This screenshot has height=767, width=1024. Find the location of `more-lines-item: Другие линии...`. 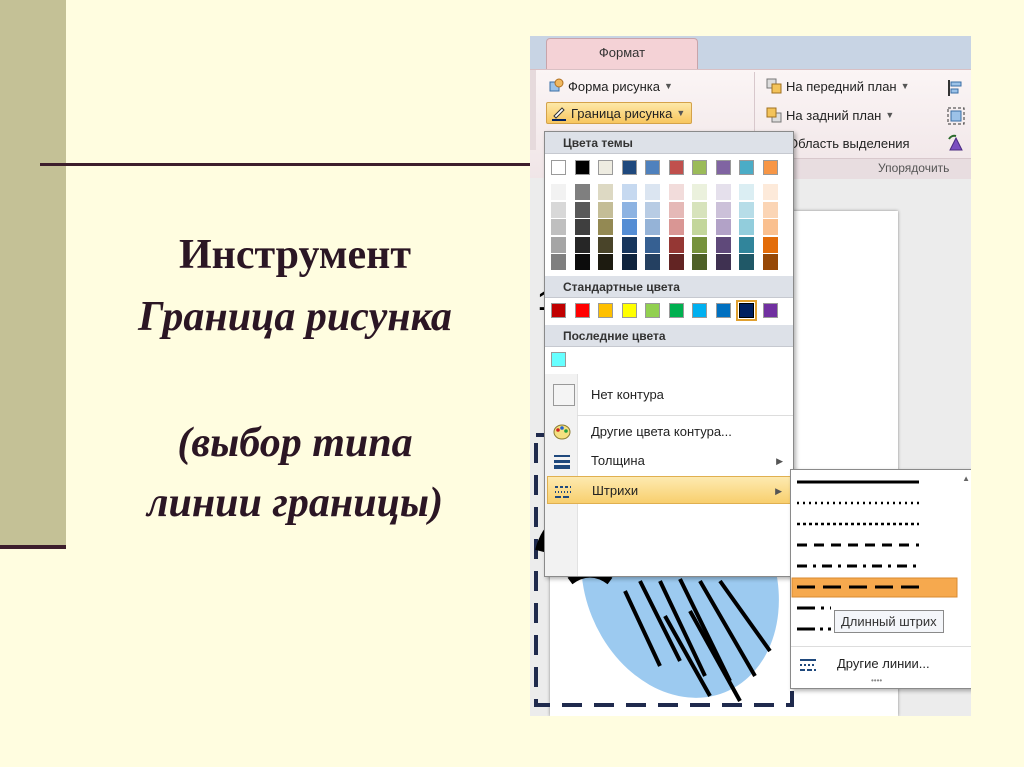

more-lines-item: Другие линии... is located at coordinates (881, 664).